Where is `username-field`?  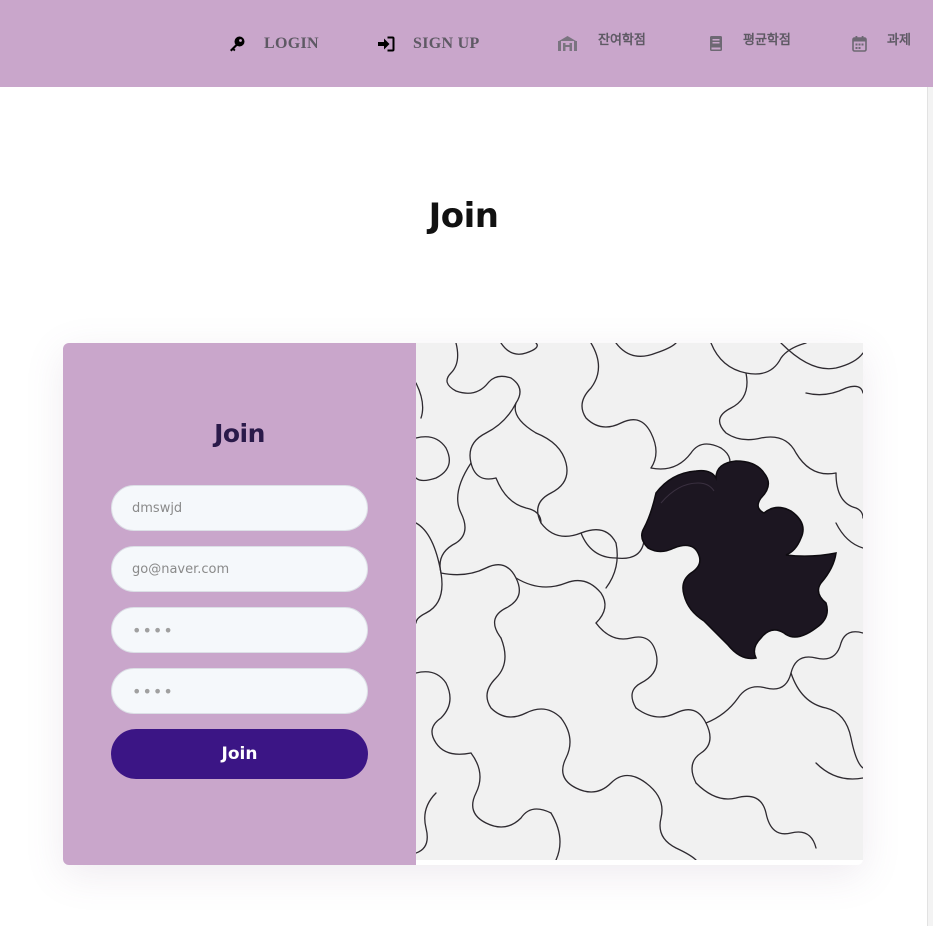
username-field is located at coordinates (239, 508).